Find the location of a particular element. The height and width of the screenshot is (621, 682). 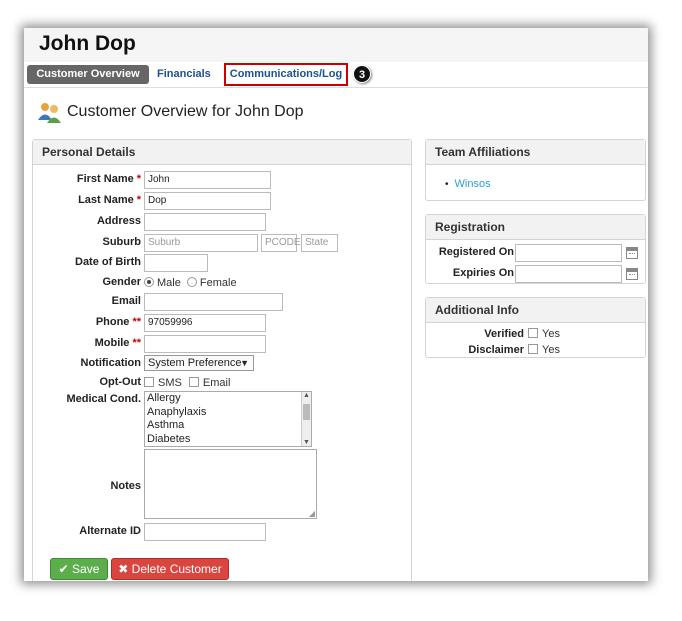

verified-checkbox is located at coordinates (533, 333).